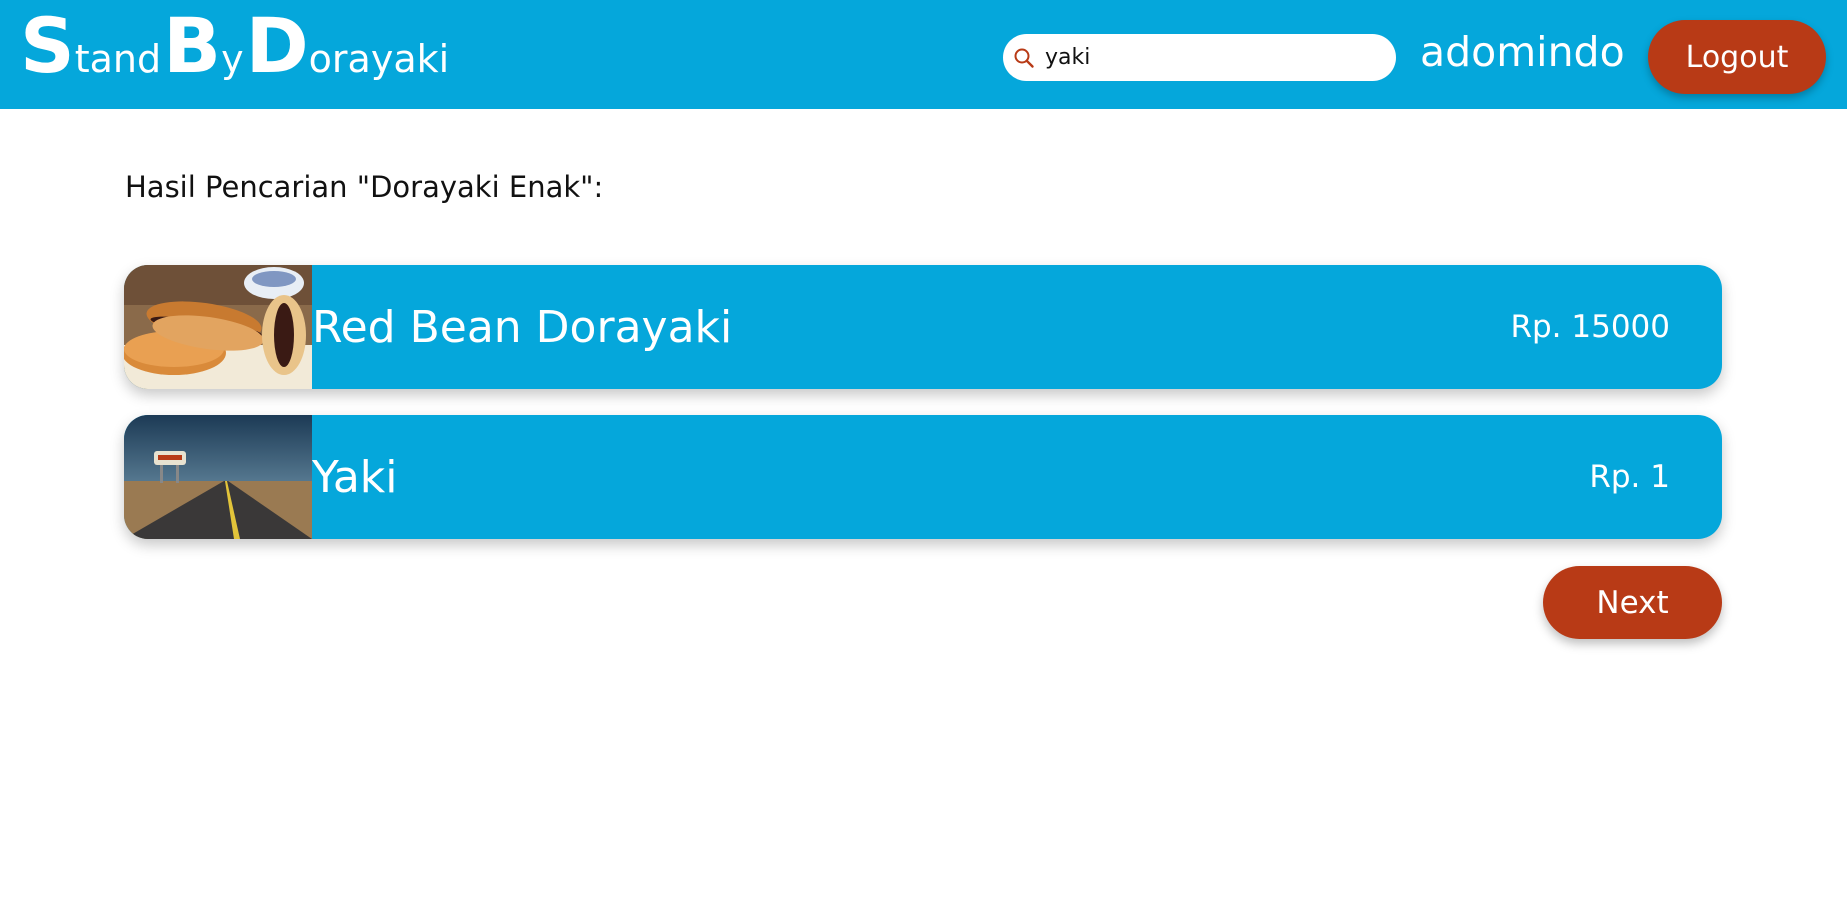  Describe the element at coordinates (1210, 57) in the screenshot. I see `search-input` at that location.